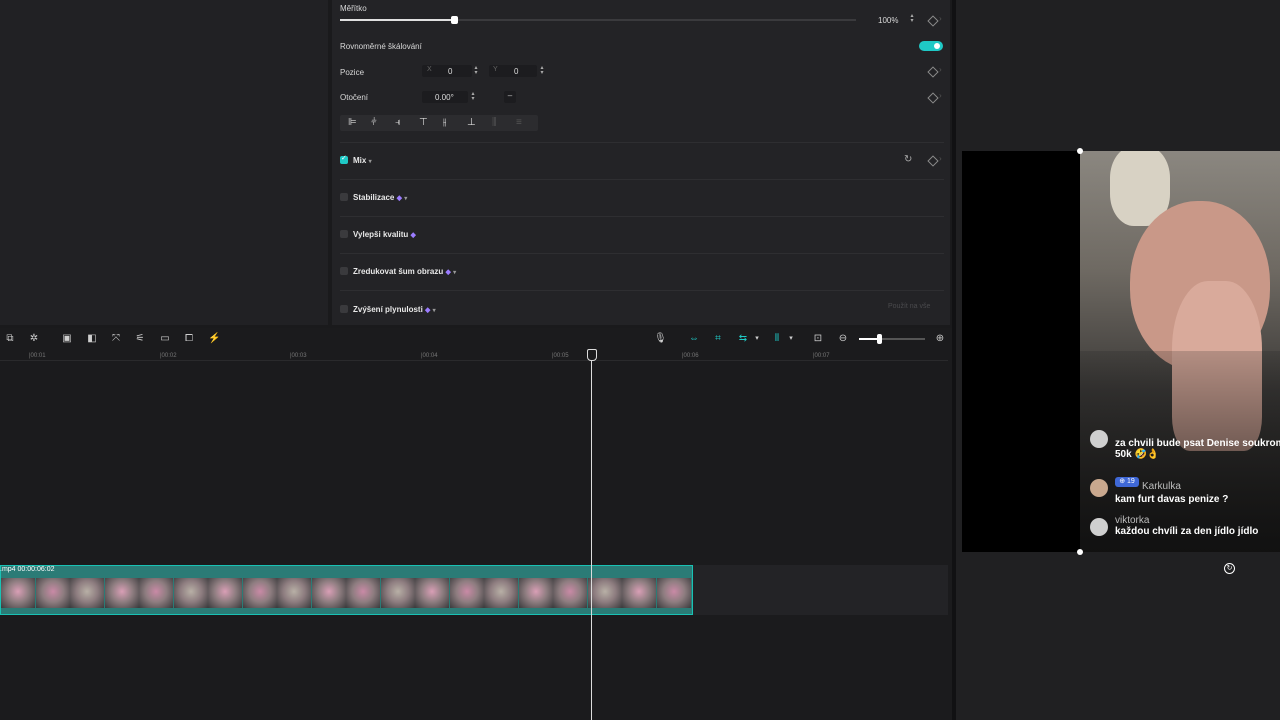 Image resolution: width=1280 pixels, height=720 pixels. What do you see at coordinates (933, 21) in the screenshot?
I see `scale-keyframe-icon` at bounding box center [933, 21].